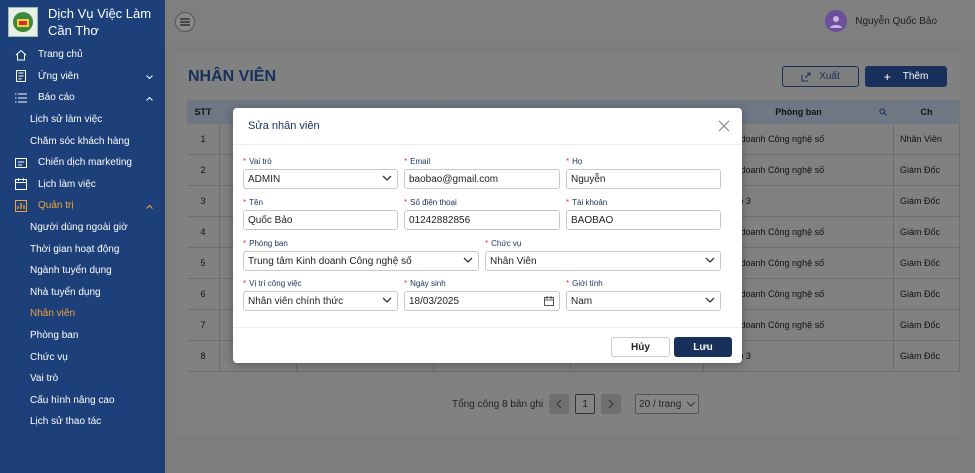 Image resolution: width=975 pixels, height=473 pixels. I want to click on sidebar-item-label: Chức vụ, so click(49, 357).